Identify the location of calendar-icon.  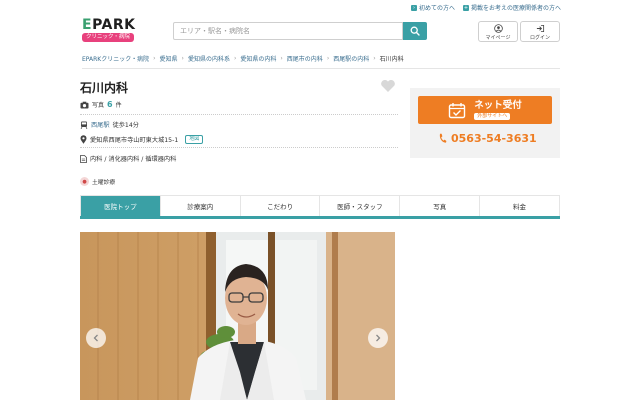
(457, 110).